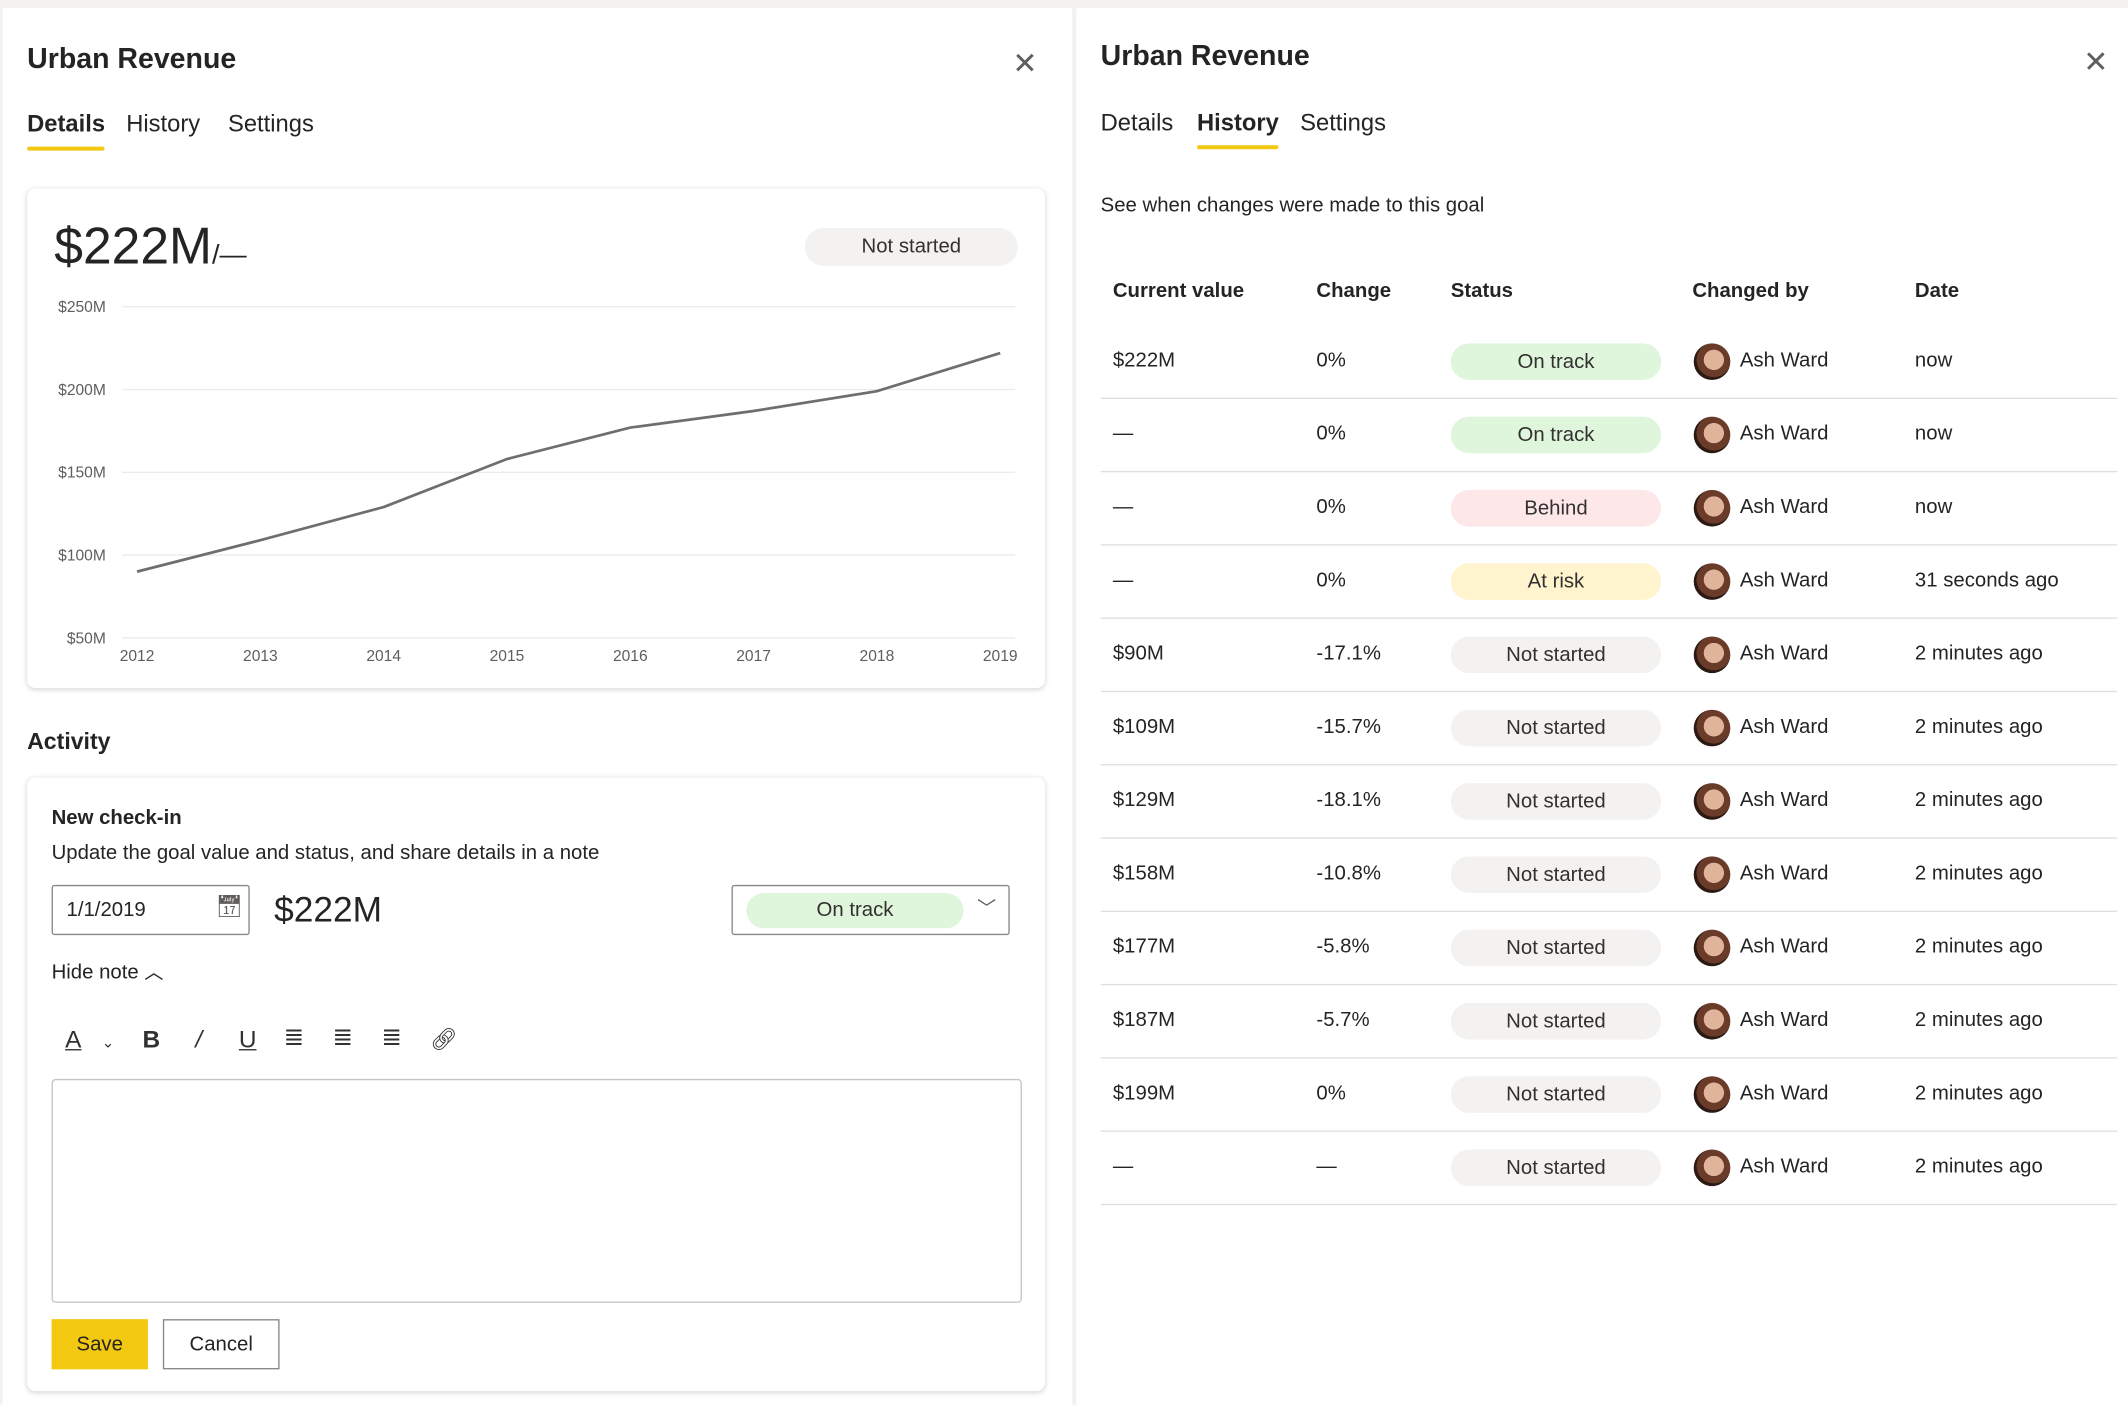 The width and height of the screenshot is (2128, 1405). What do you see at coordinates (1348, 726) in the screenshot?
I see `change-cell: -15.7%` at bounding box center [1348, 726].